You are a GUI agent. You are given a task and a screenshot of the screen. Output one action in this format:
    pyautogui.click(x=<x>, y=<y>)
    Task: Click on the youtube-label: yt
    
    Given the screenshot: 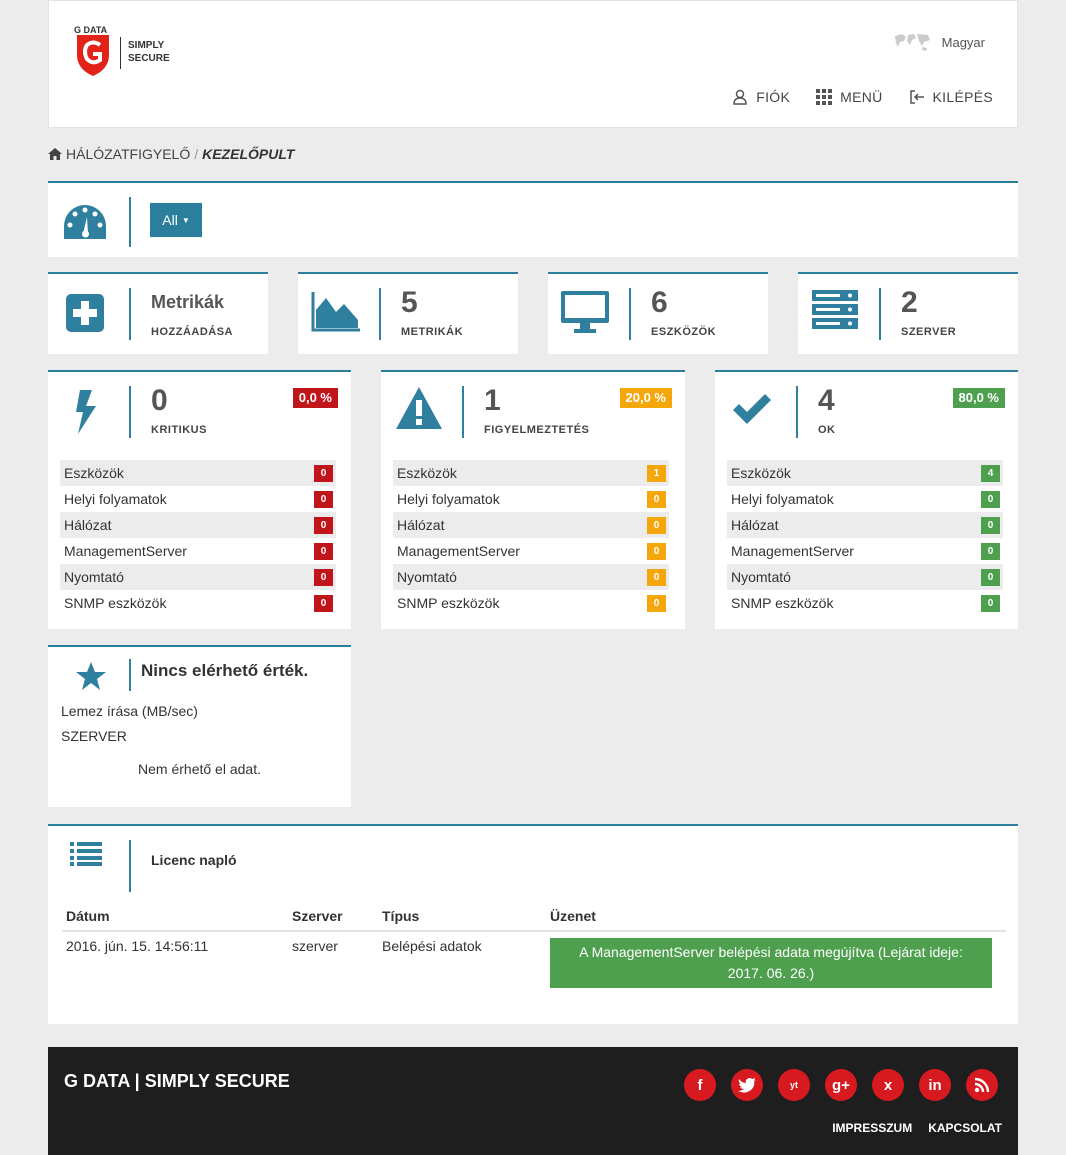 What is the action you would take?
    pyautogui.click(x=793, y=1085)
    